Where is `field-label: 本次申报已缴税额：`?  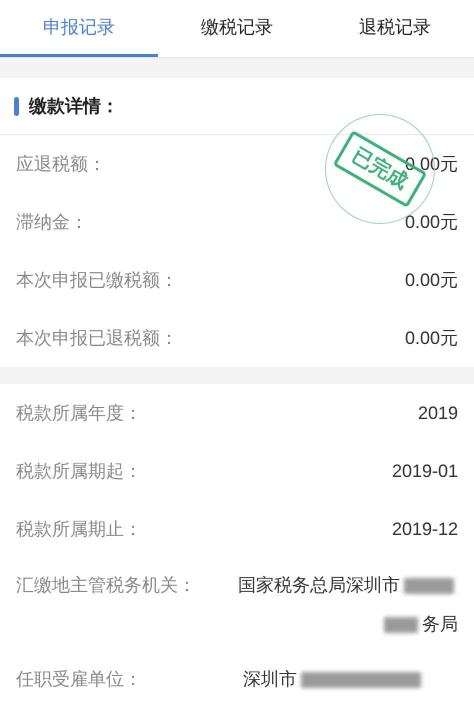 field-label: 本次申报已缴税额： is located at coordinates (97, 280).